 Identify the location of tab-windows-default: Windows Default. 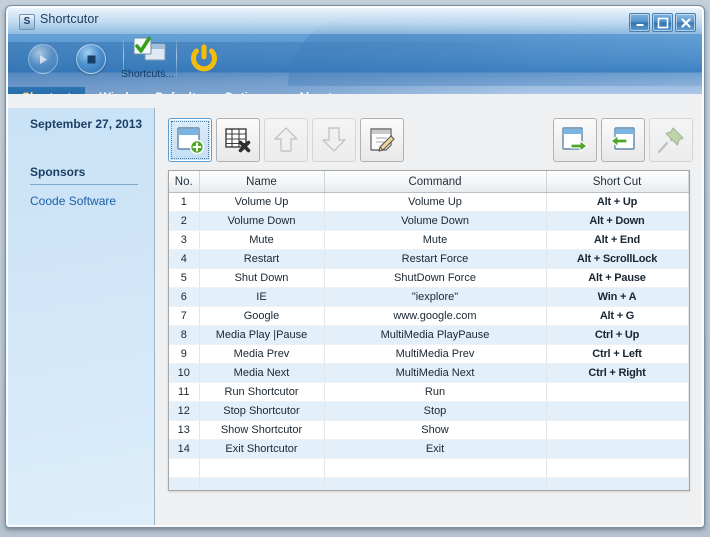
(147, 90).